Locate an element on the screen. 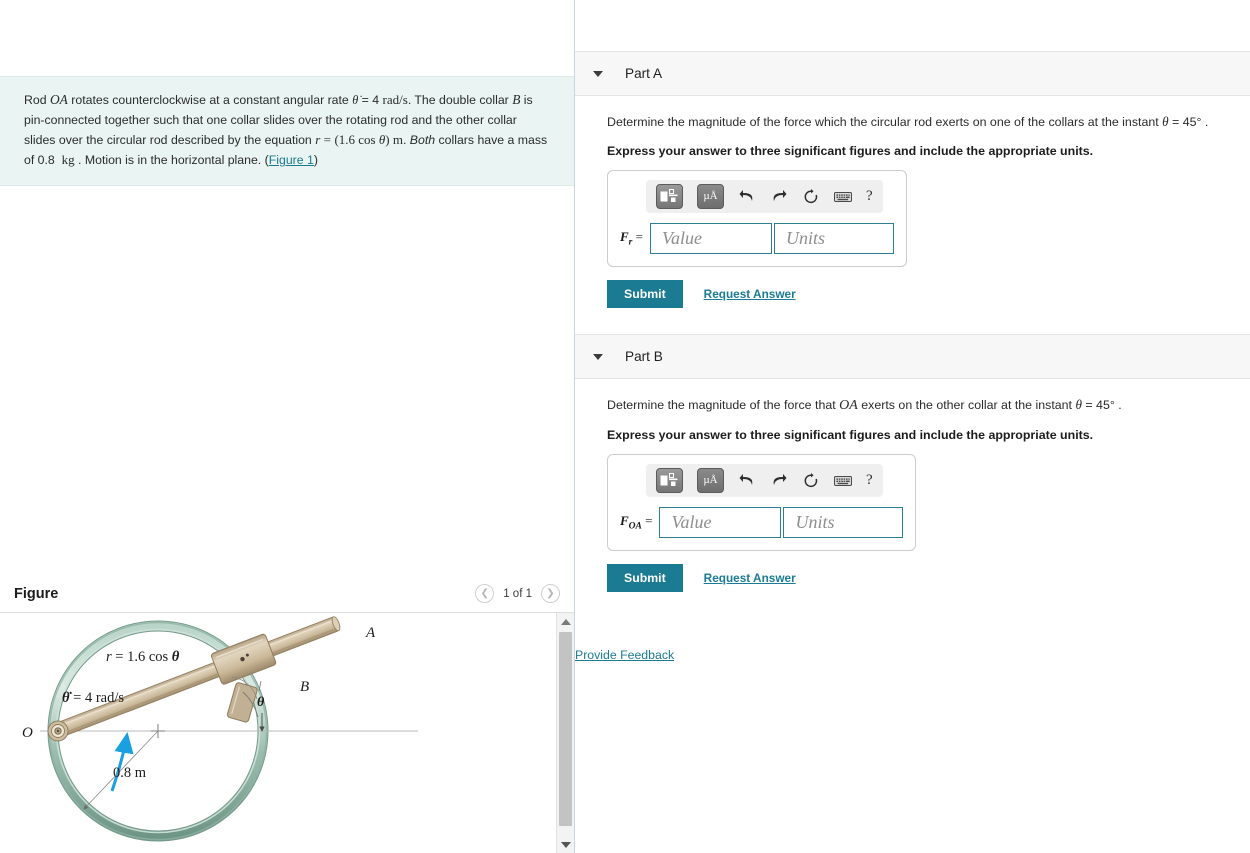 The image size is (1250, 853). triangle-up-icon is located at coordinates (565, 621).